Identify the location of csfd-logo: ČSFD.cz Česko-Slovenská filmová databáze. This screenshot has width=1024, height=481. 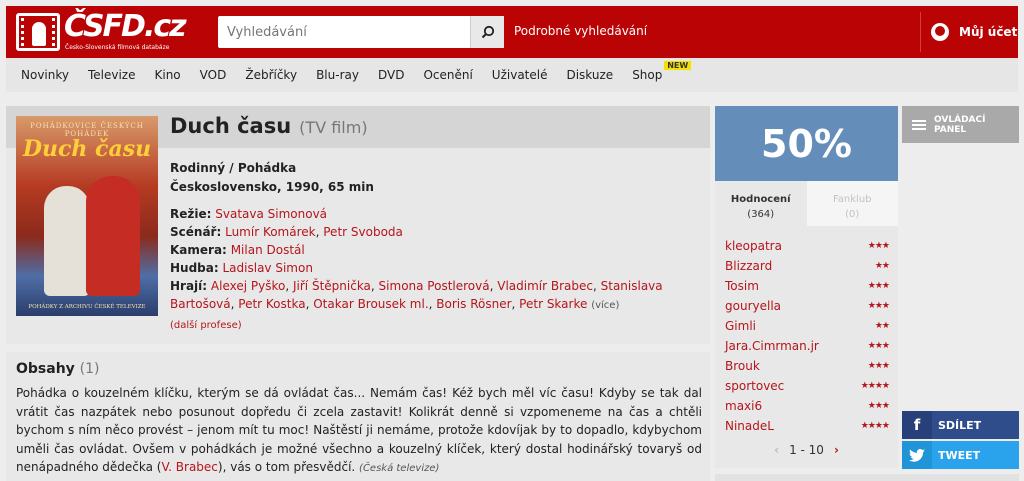
(101, 32).